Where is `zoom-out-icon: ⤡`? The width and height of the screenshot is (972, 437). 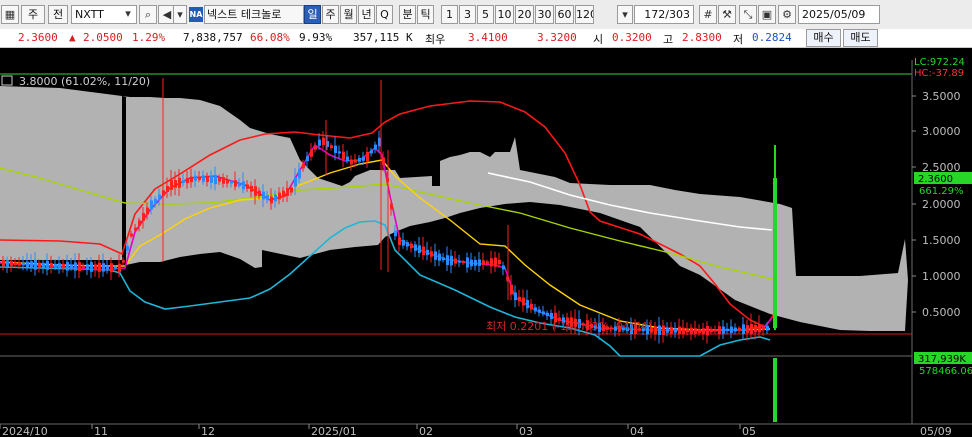 zoom-out-icon: ⤡ is located at coordinates (748, 14).